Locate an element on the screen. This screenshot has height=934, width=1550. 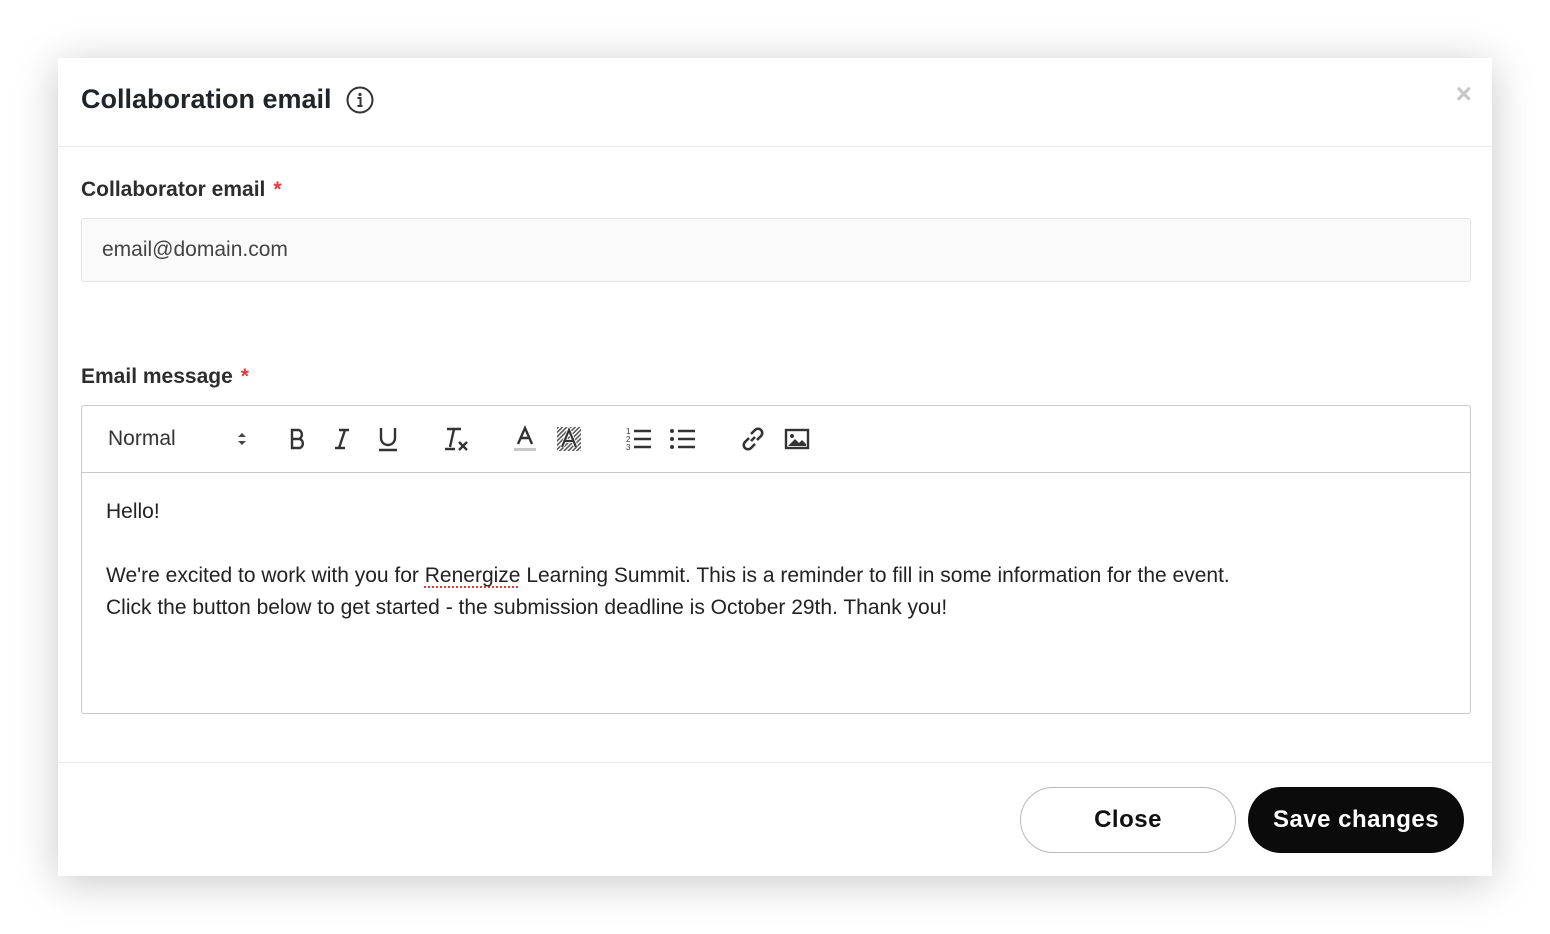
collaborator-email-input is located at coordinates (776, 250).